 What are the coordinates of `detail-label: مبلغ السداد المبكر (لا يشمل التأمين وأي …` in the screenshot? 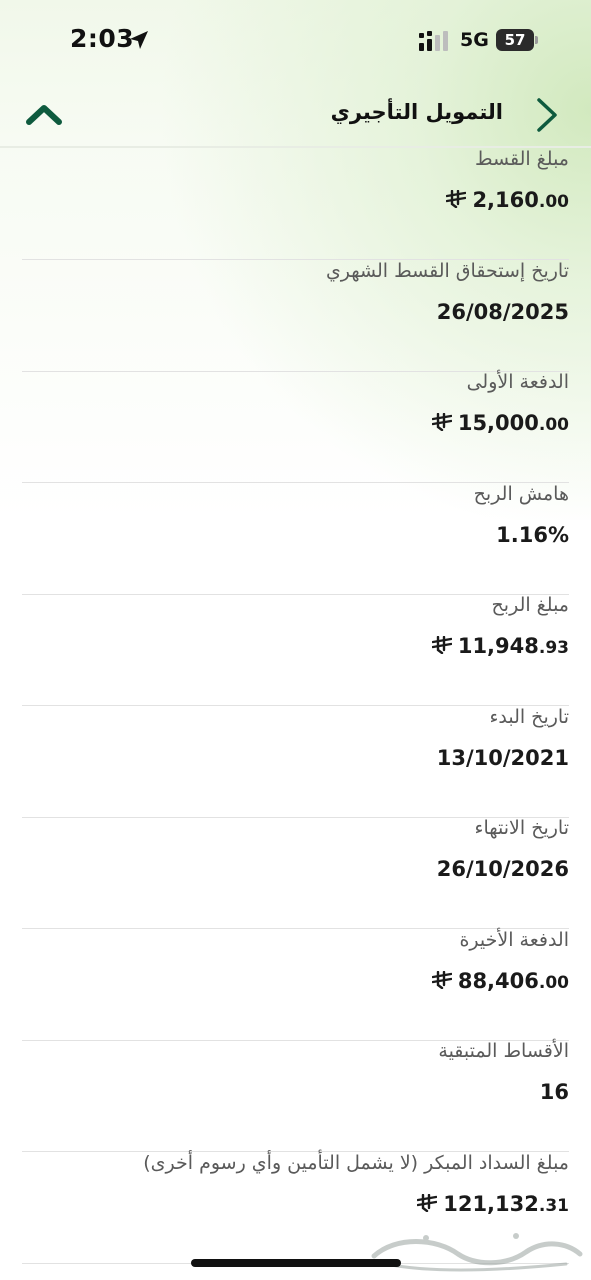 It's located at (356, 1162).